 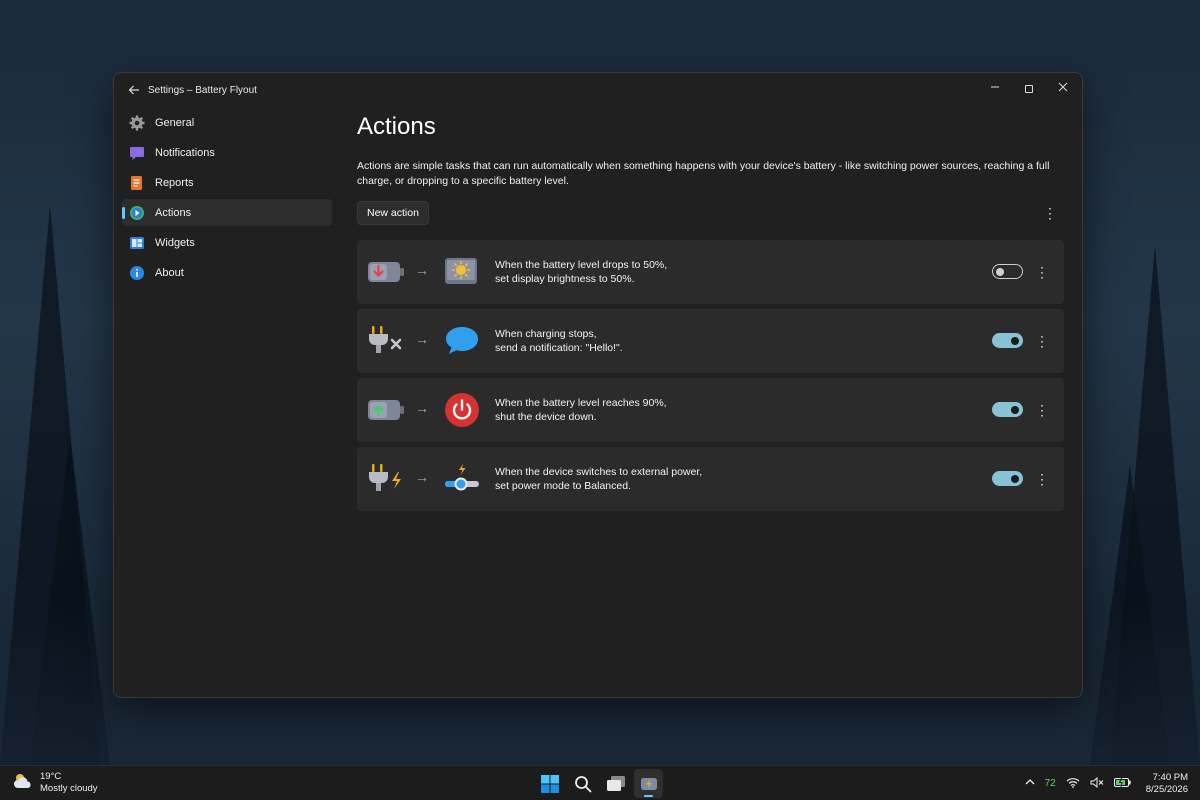 I want to click on widgets-icon, so click(x=137, y=243).